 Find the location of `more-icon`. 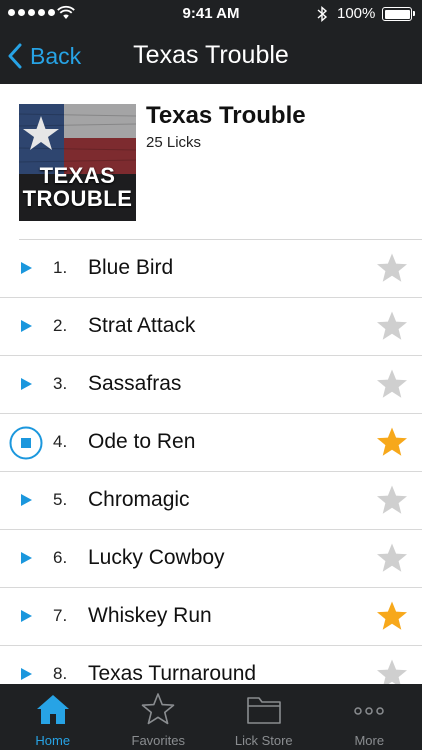

more-icon is located at coordinates (369, 711).